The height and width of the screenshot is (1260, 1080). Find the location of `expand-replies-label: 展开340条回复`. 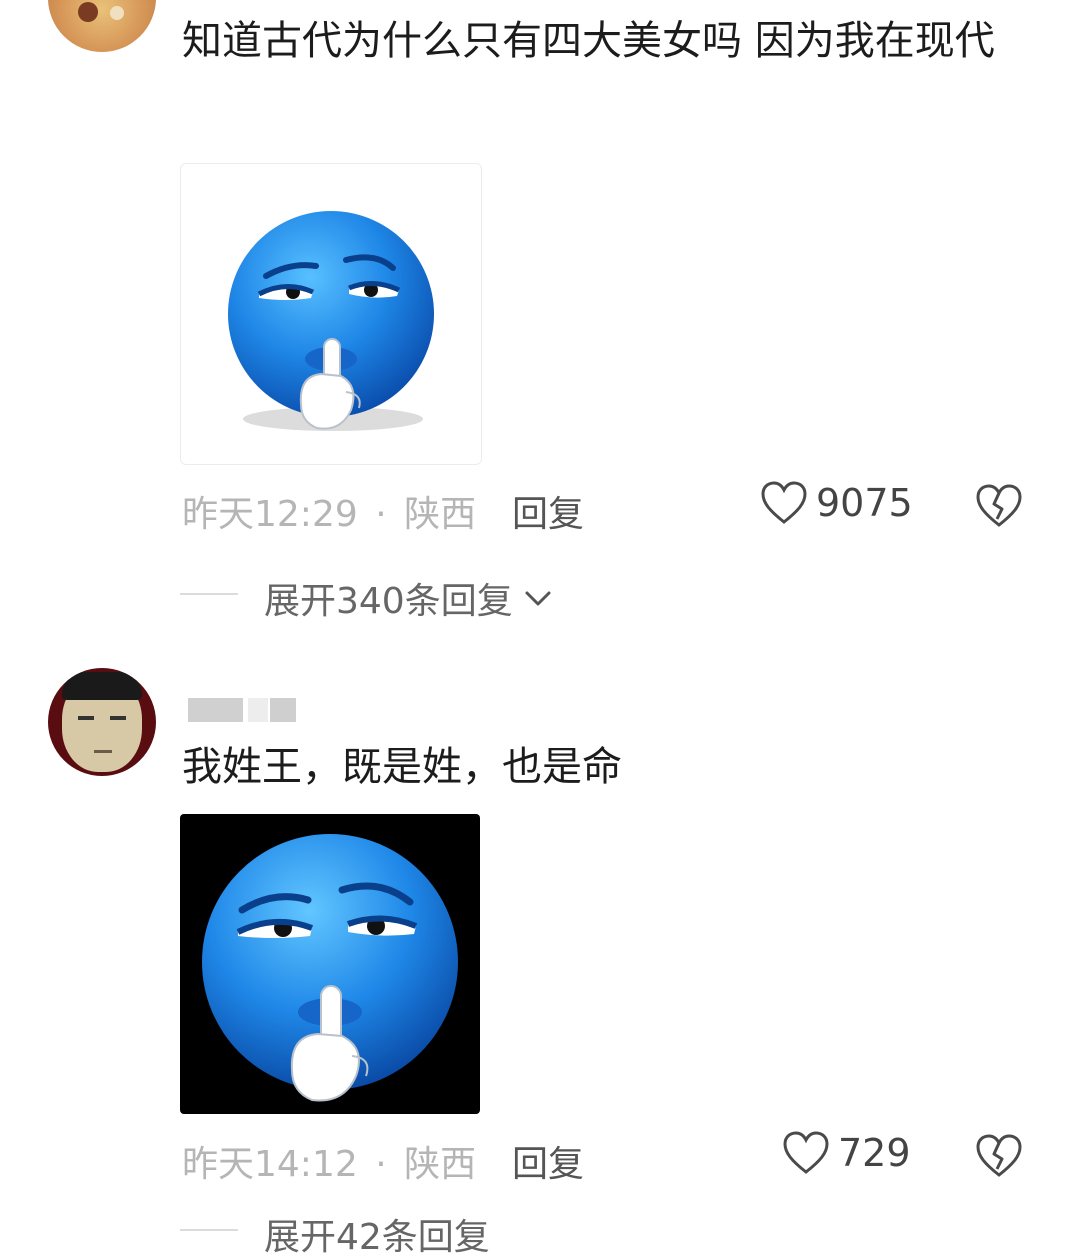

expand-replies-label: 展开340条回复 is located at coordinates (388, 601).